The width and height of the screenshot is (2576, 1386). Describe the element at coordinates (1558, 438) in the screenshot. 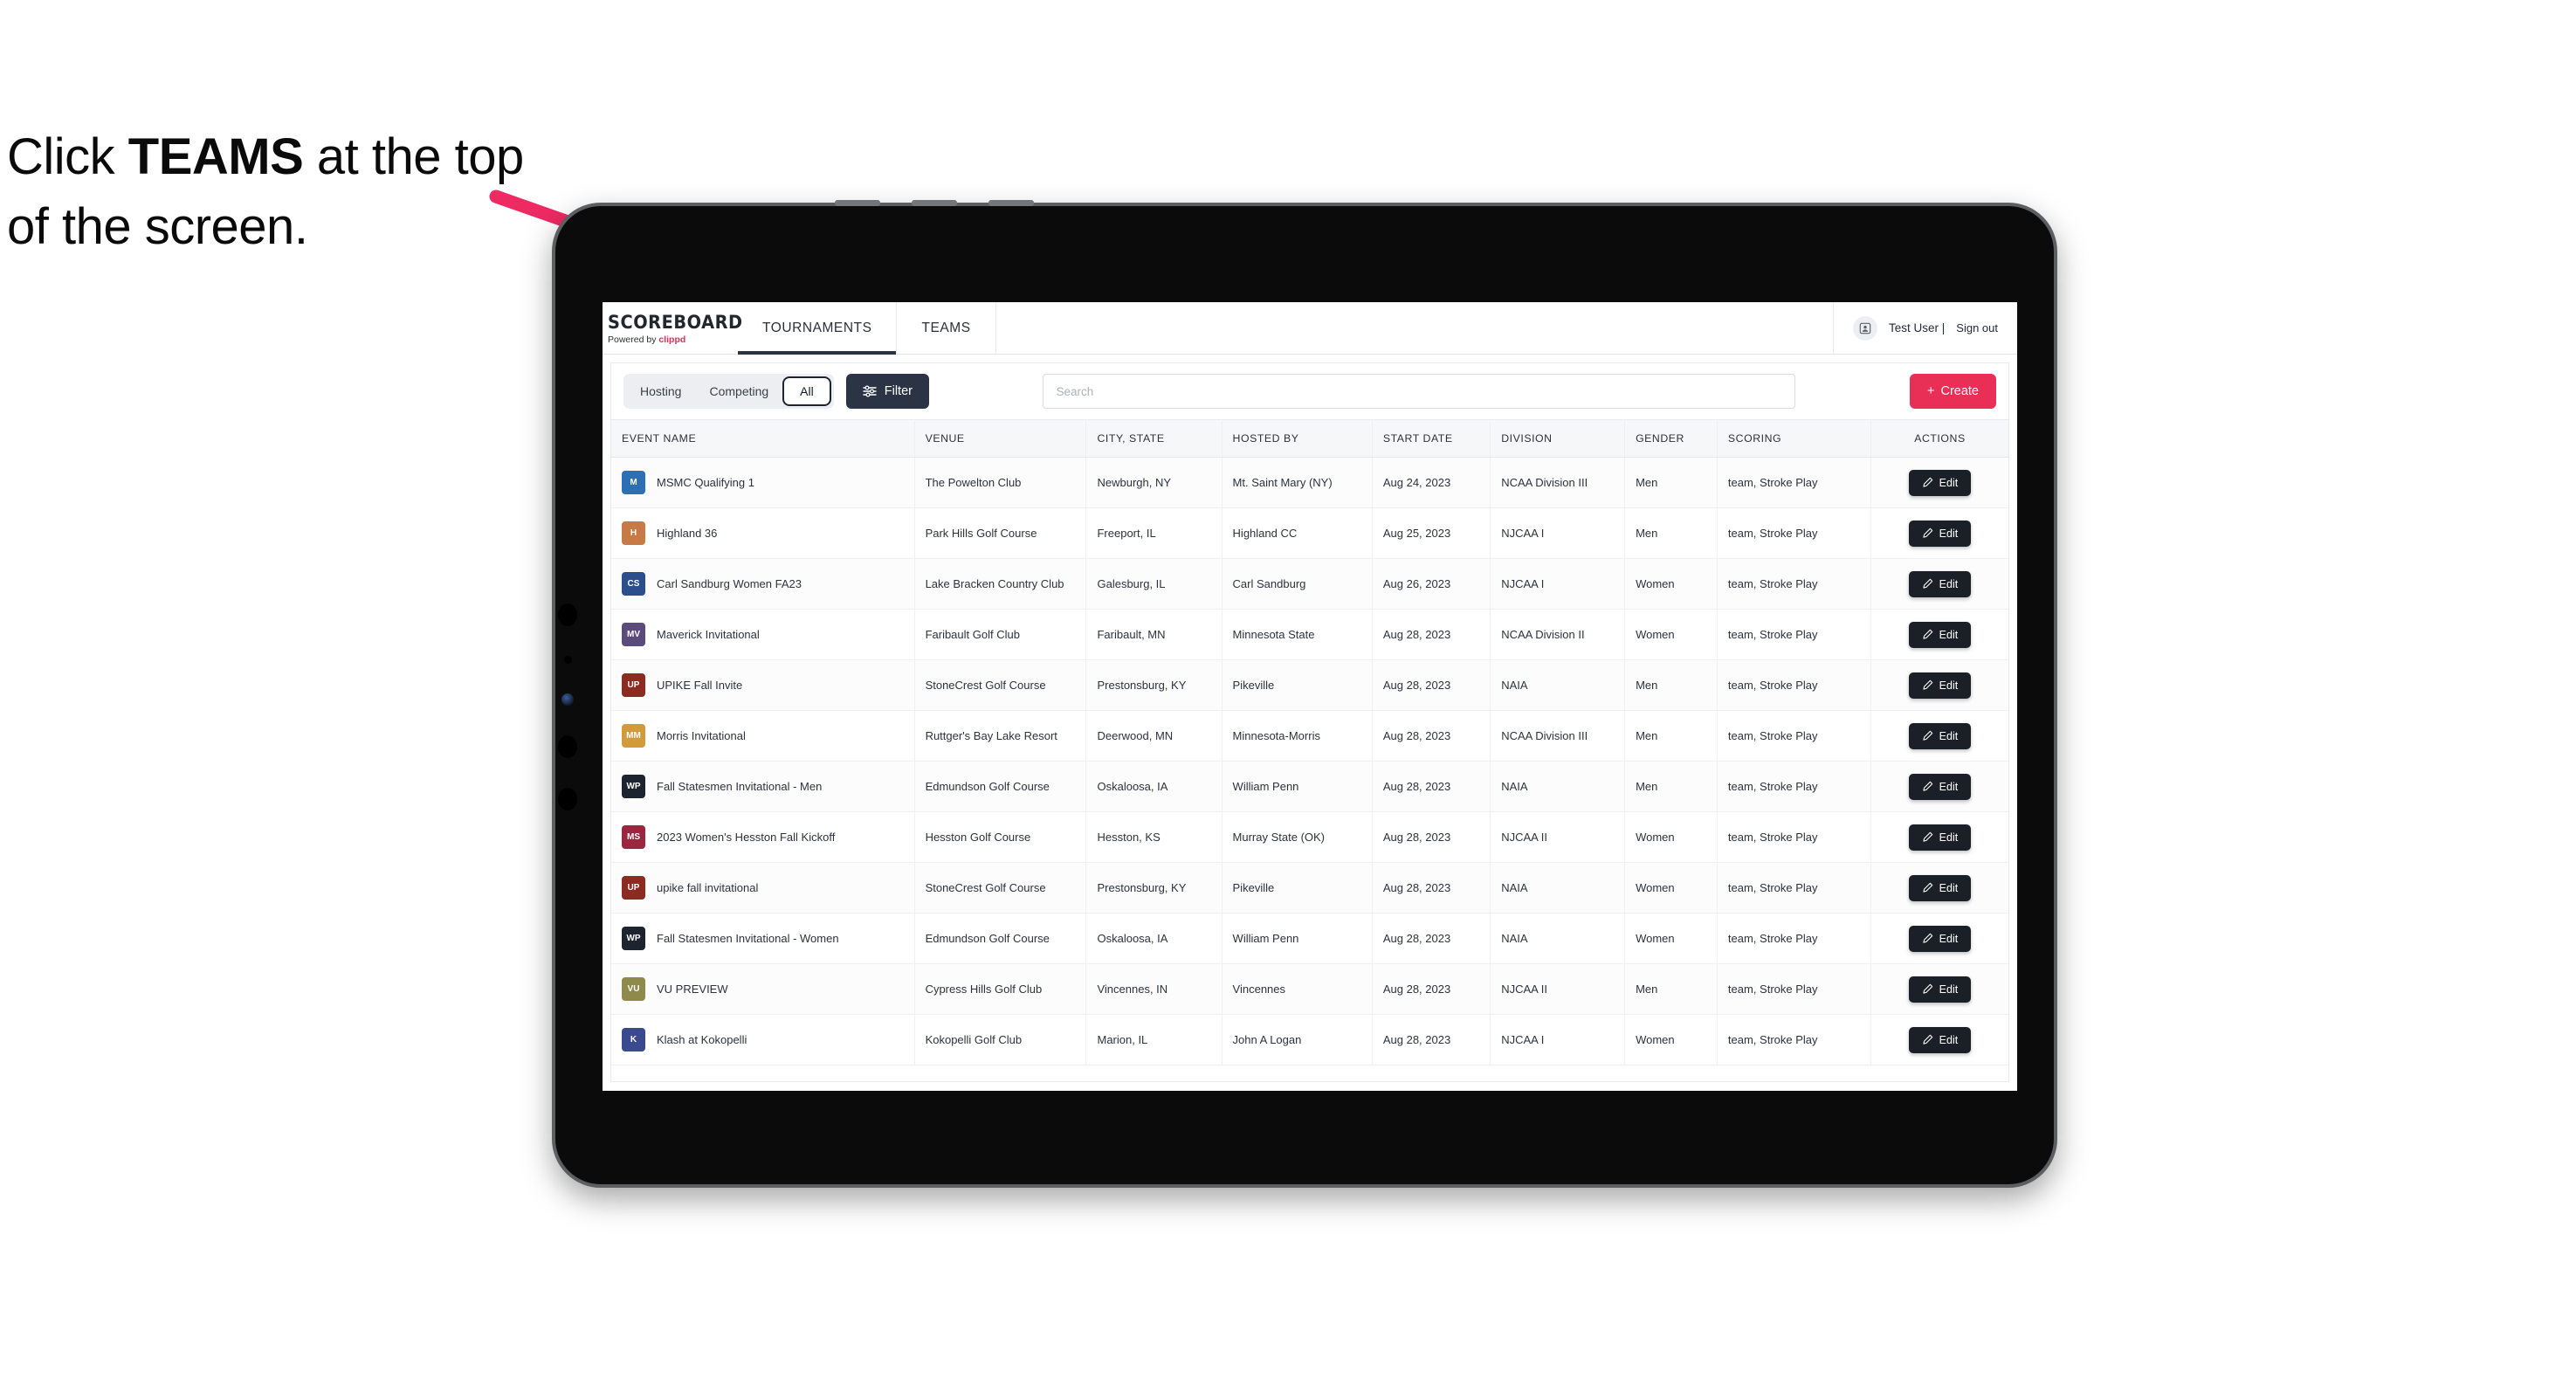

I see `column-header-division: DIVISION` at that location.